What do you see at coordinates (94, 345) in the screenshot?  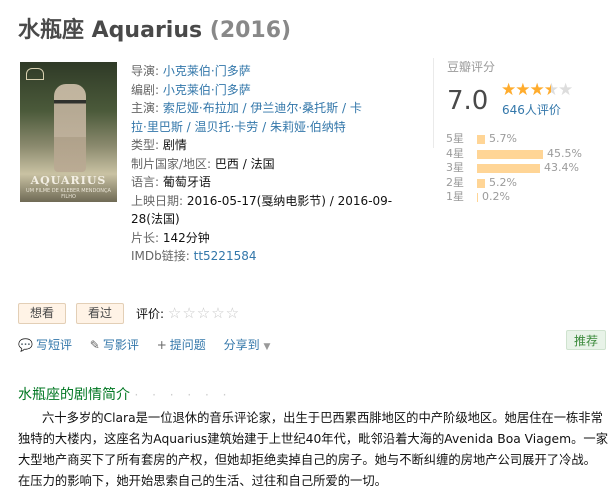 I see `pencil-icon: ✎` at bounding box center [94, 345].